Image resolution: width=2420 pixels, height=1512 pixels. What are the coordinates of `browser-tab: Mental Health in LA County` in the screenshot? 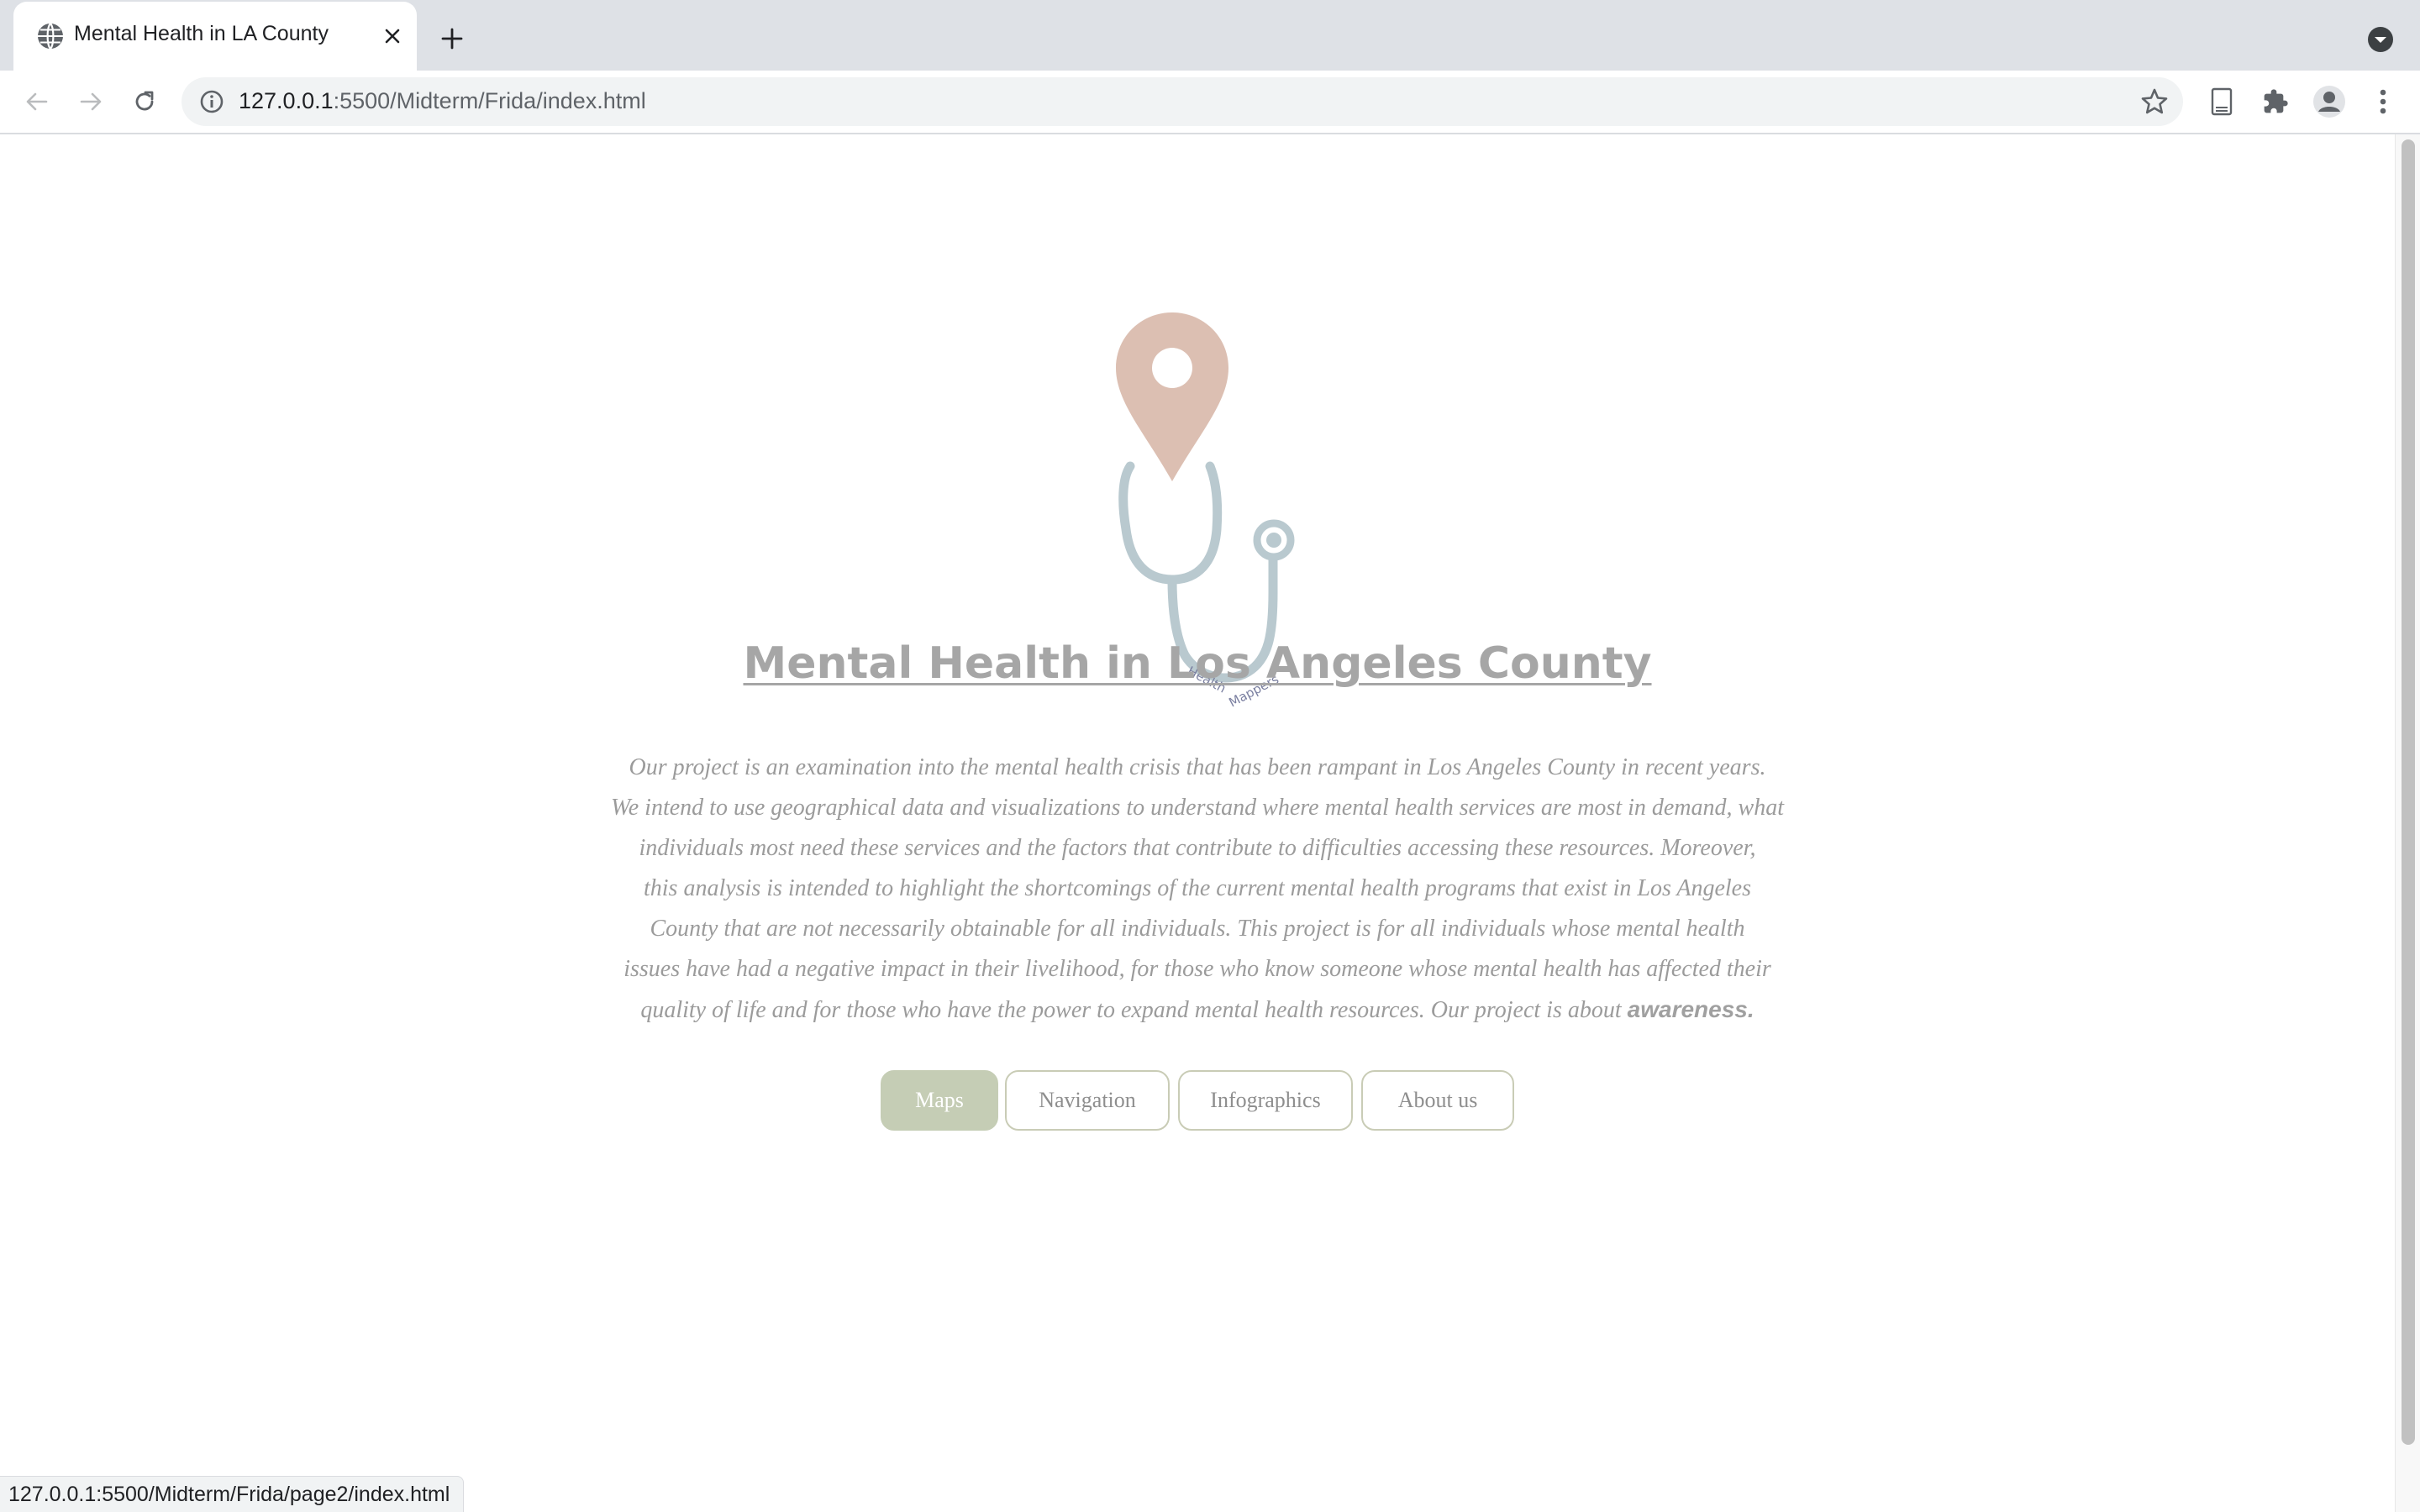 It's located at (215, 36).